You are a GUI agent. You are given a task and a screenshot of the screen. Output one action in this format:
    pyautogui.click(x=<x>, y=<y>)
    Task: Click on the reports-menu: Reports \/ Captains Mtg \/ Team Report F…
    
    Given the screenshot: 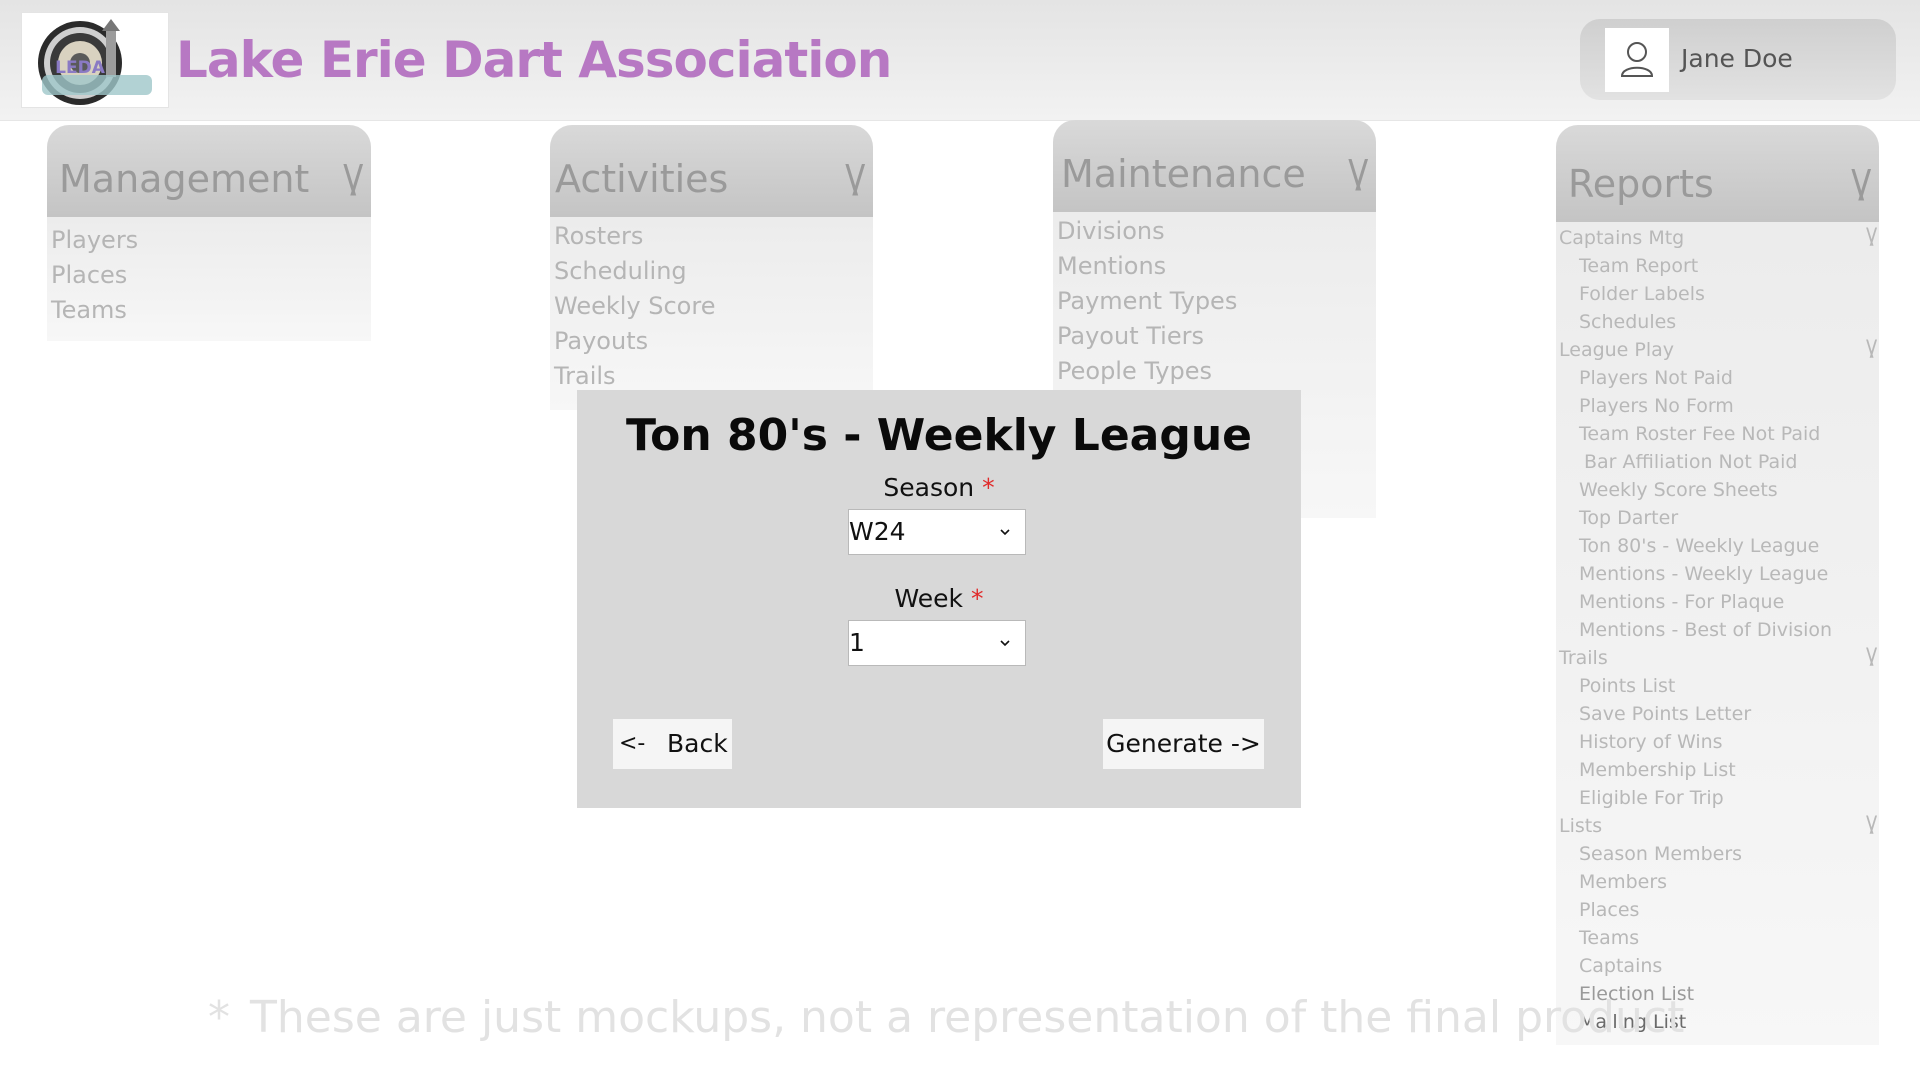 What is the action you would take?
    pyautogui.click(x=1717, y=585)
    